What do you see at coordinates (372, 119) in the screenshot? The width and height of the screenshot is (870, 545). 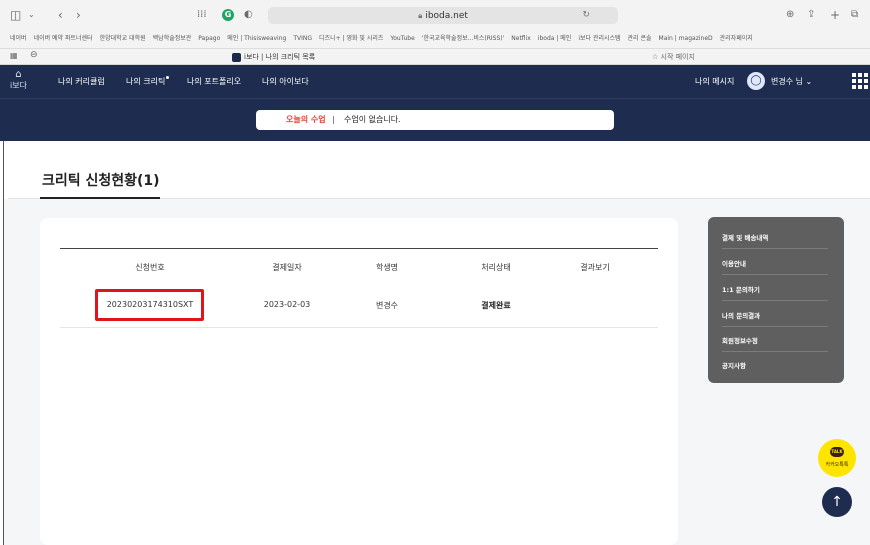 I see `today-class-message: 수업이 없습니다.` at bounding box center [372, 119].